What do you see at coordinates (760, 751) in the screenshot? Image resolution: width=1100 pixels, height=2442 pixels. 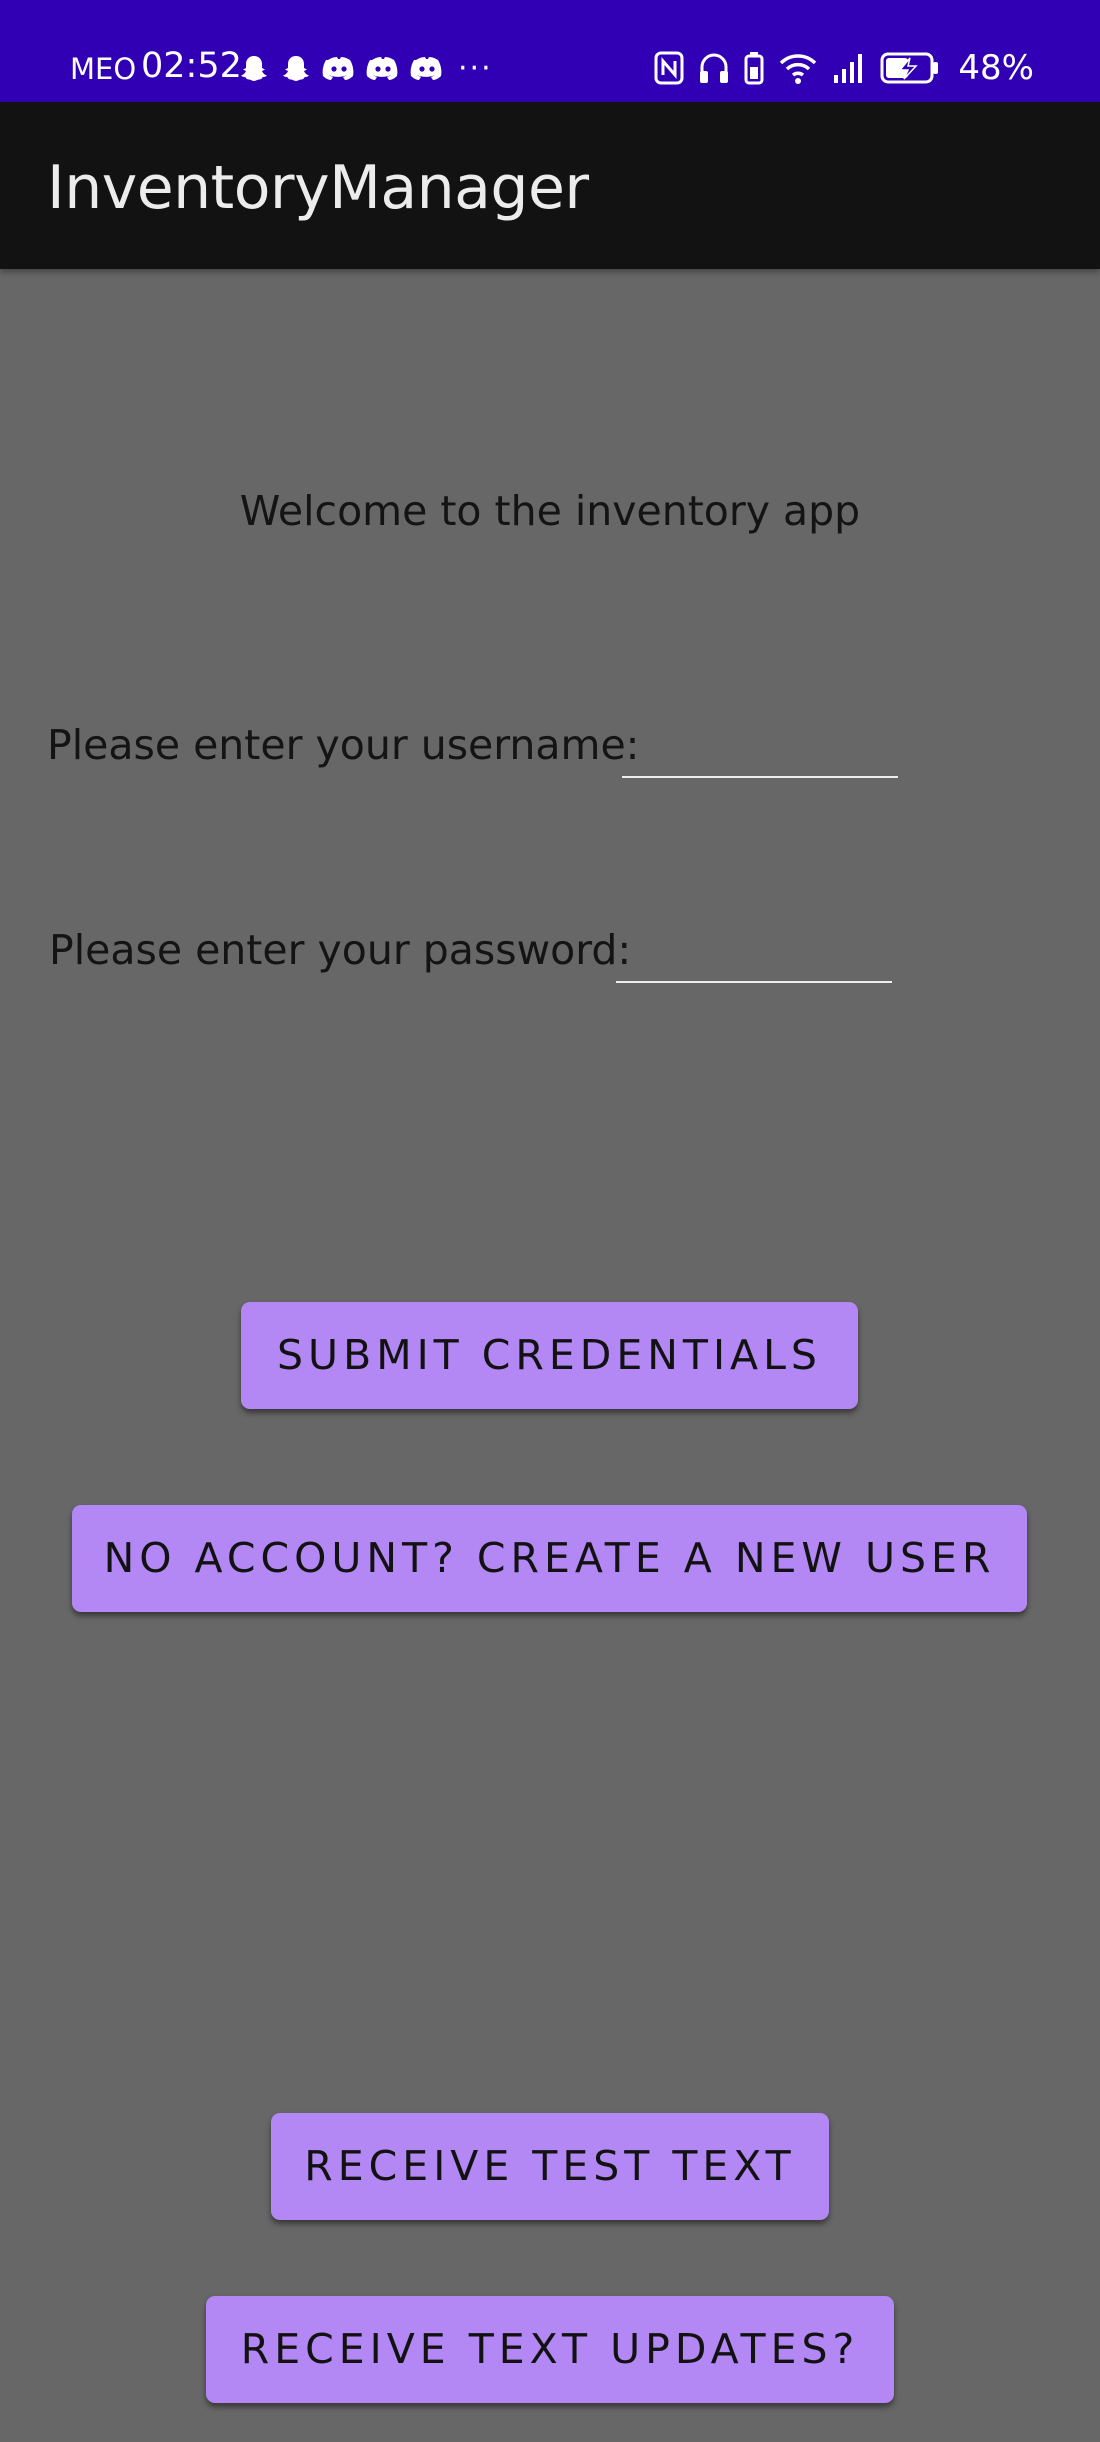 I see `username-input` at bounding box center [760, 751].